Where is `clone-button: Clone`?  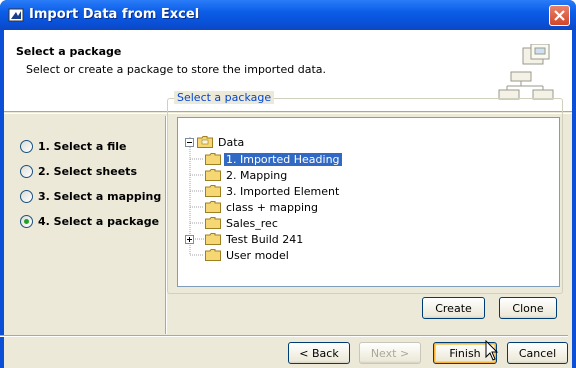 clone-button: Clone is located at coordinates (528, 308).